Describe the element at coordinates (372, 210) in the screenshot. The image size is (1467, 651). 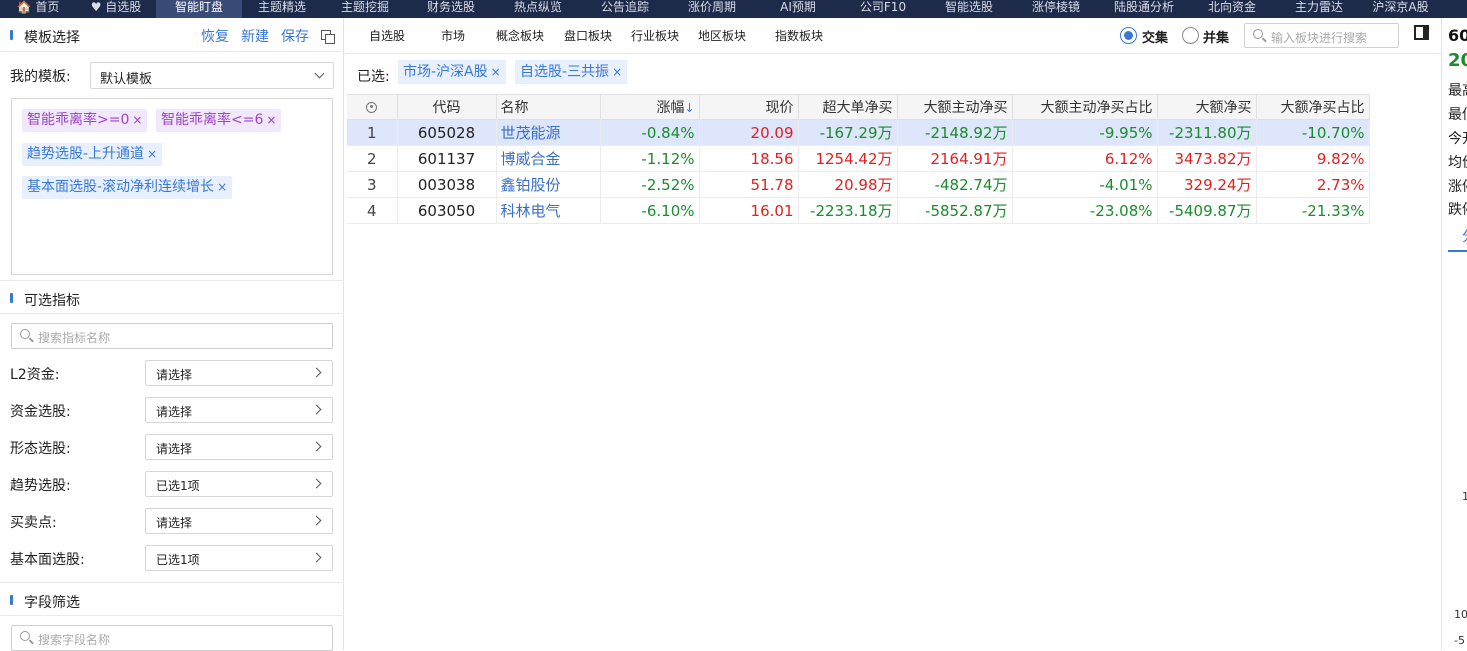
I see `row-index: 4` at that location.